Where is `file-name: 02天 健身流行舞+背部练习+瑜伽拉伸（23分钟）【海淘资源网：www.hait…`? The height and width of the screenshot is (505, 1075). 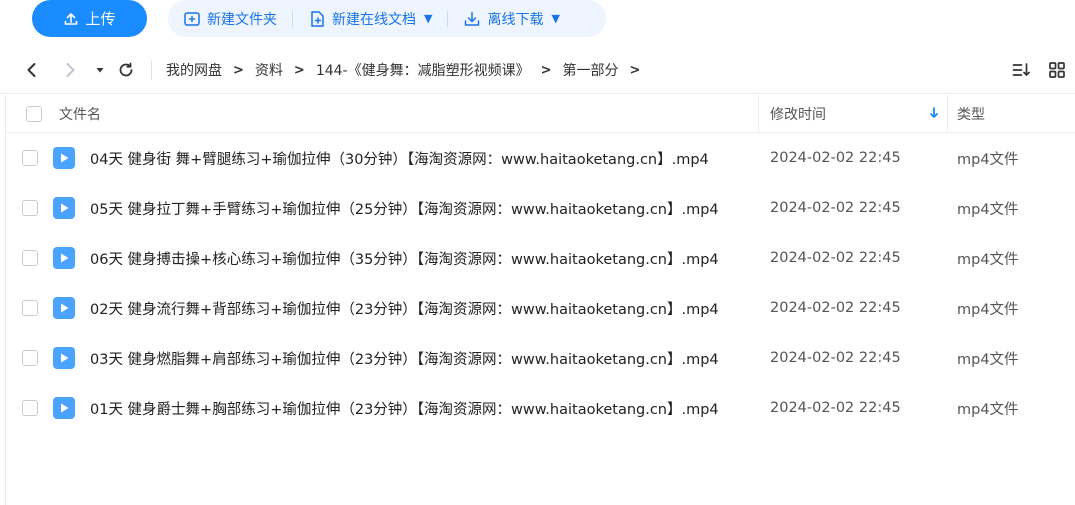
file-name: 02天 健身流行舞+背部练习+瑜伽拉伸（23分钟）【海淘资源网：www.hait… is located at coordinates (404, 308).